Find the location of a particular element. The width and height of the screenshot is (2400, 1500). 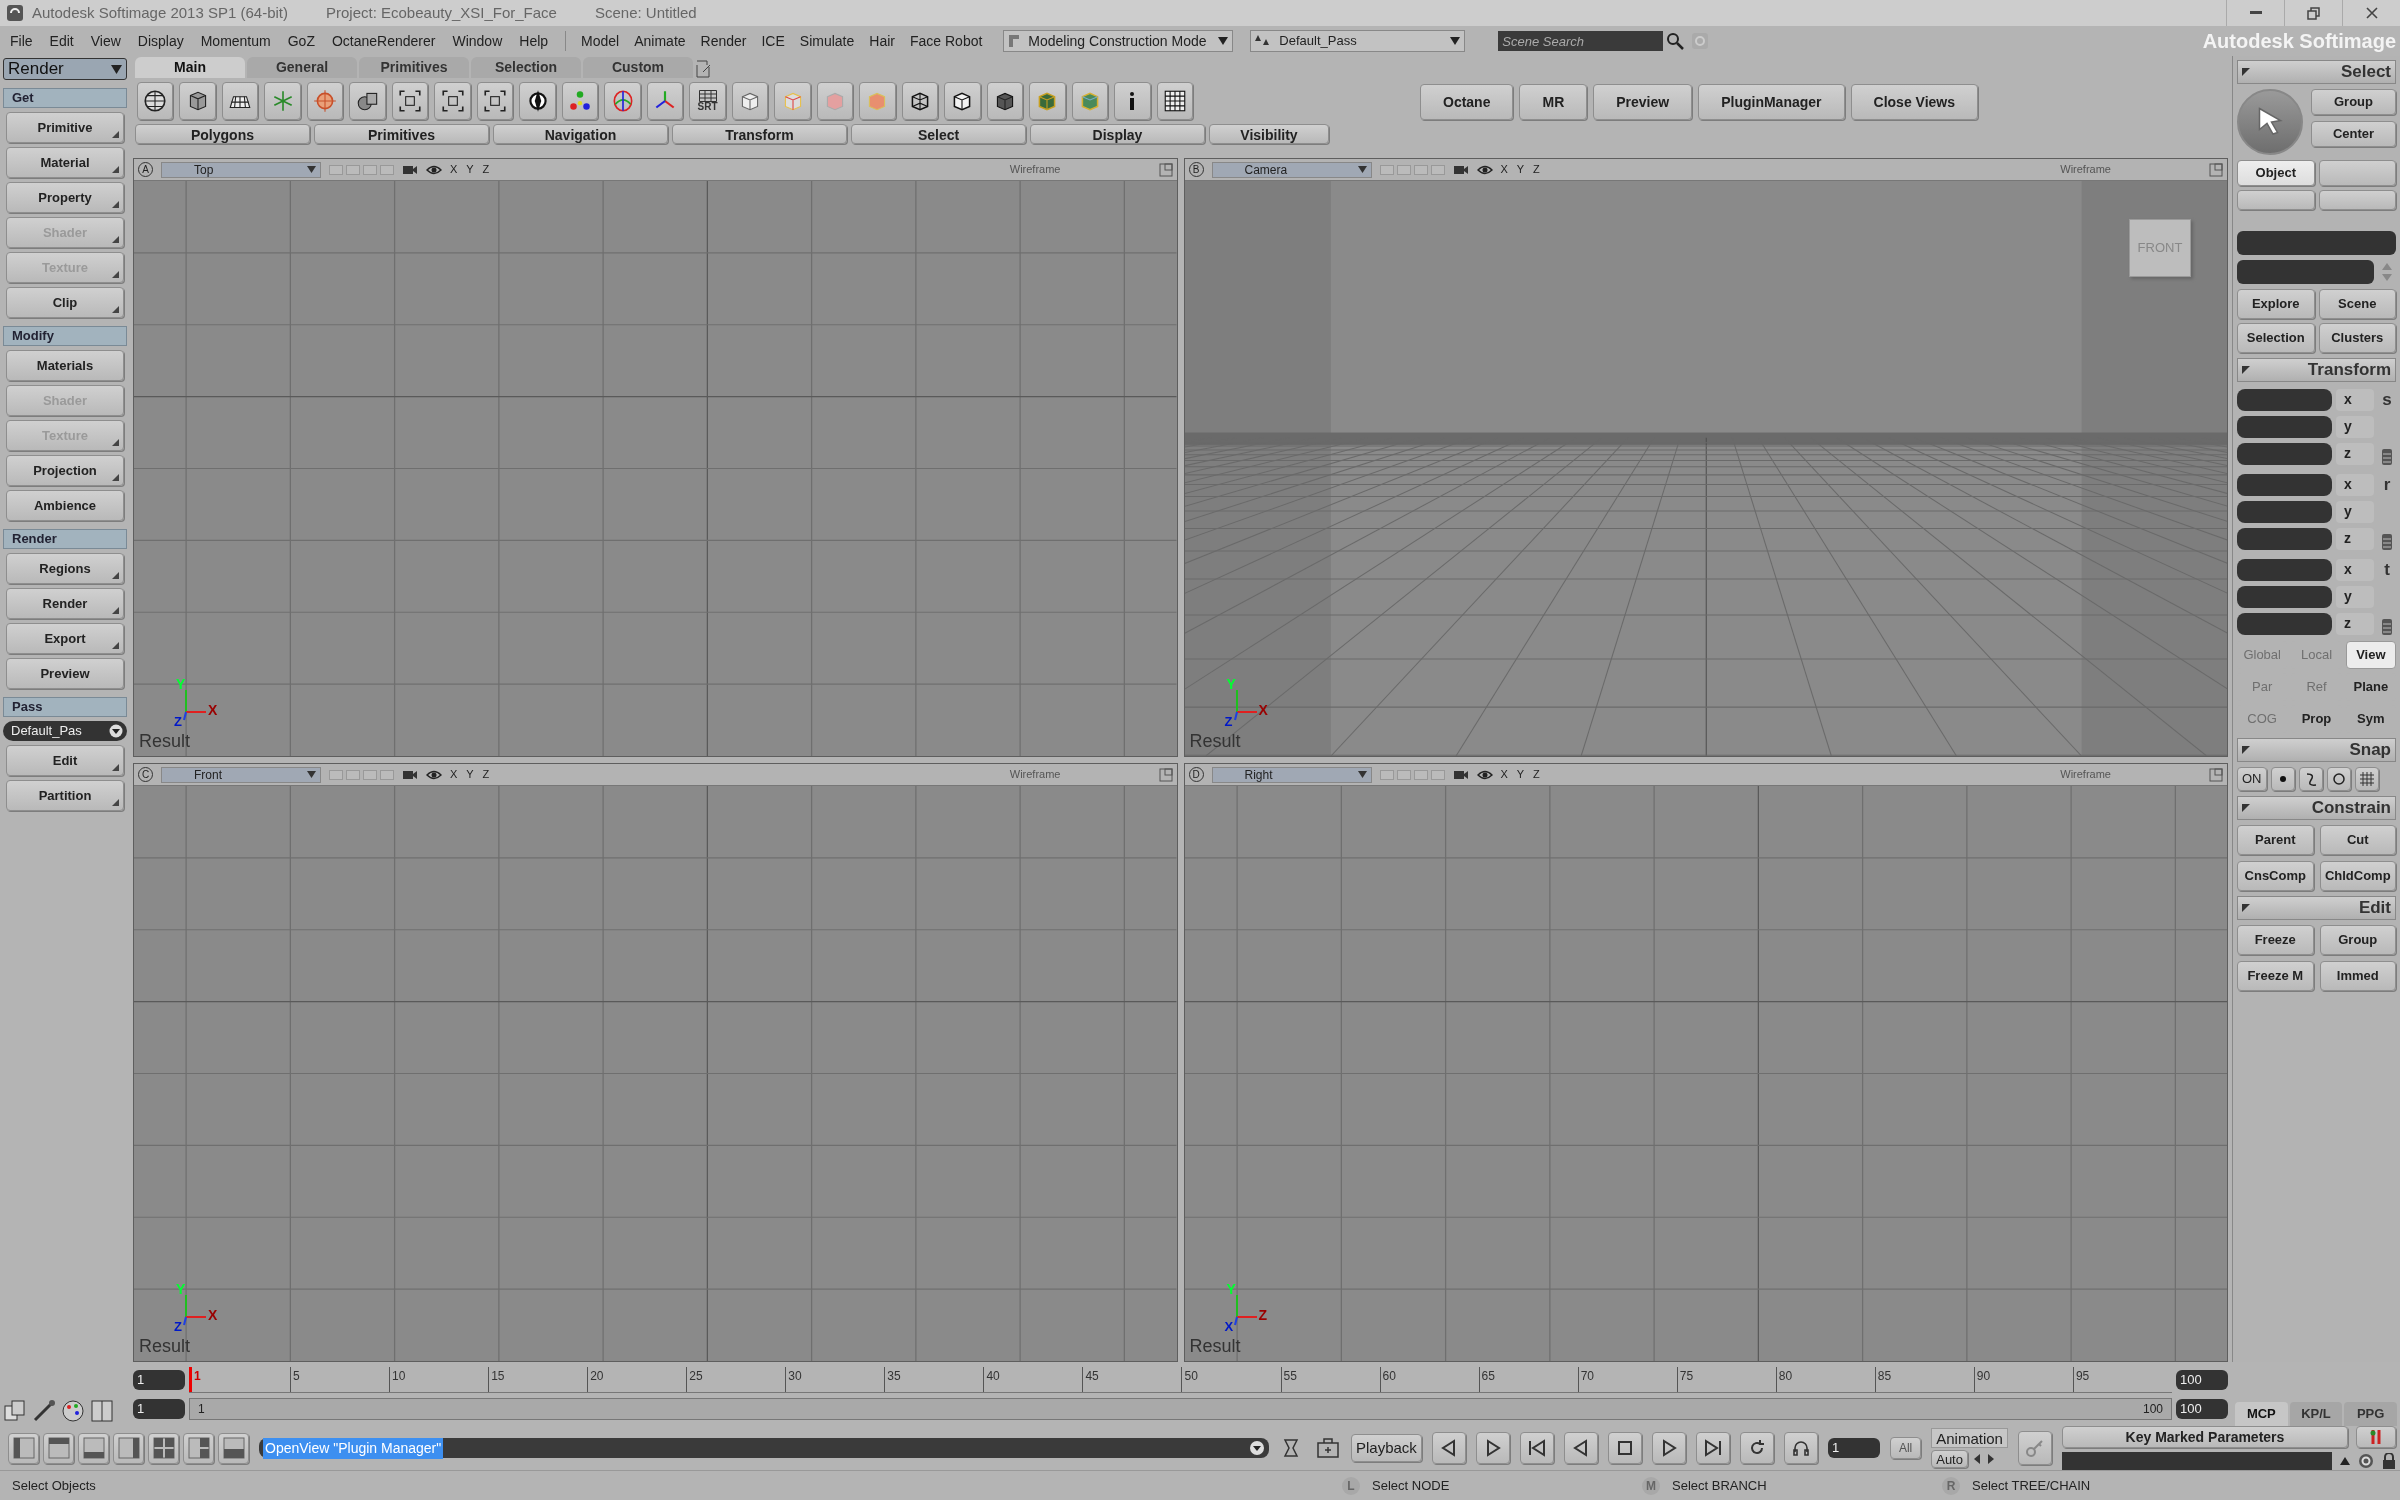

edit-button: Freeze is located at coordinates (2275, 940).